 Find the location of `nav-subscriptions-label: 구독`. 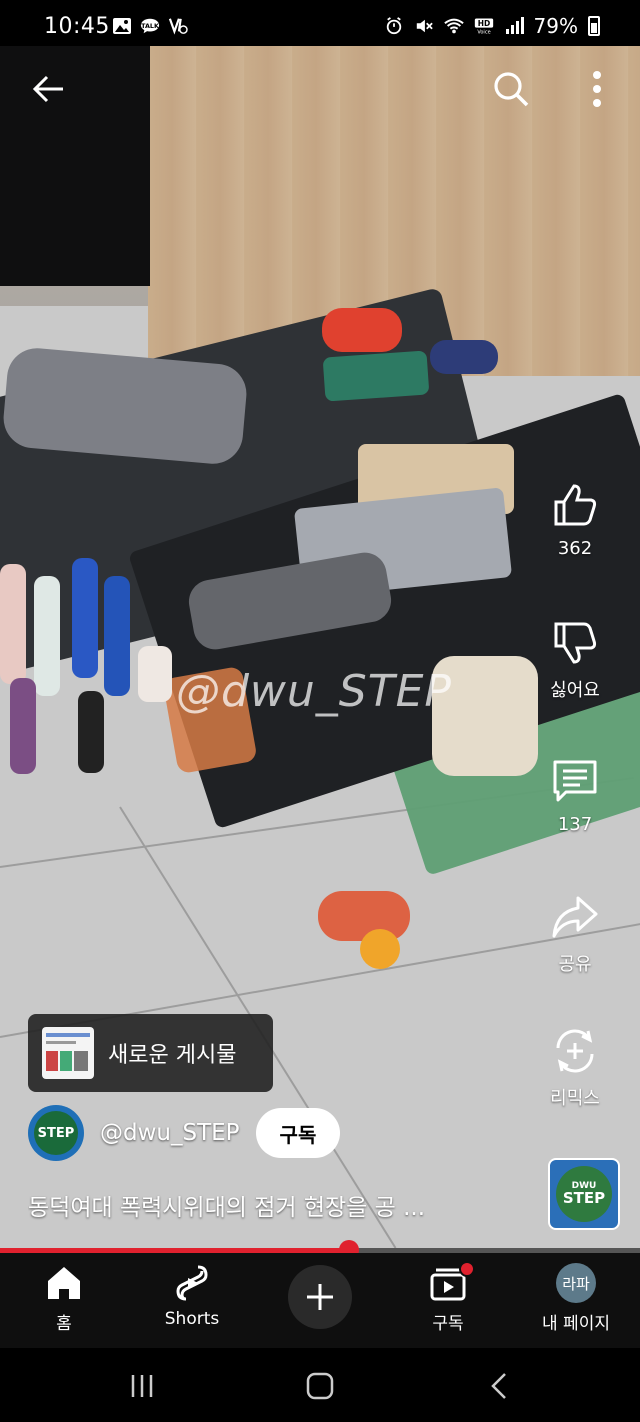

nav-subscriptions-label: 구독 is located at coordinates (448, 1324).